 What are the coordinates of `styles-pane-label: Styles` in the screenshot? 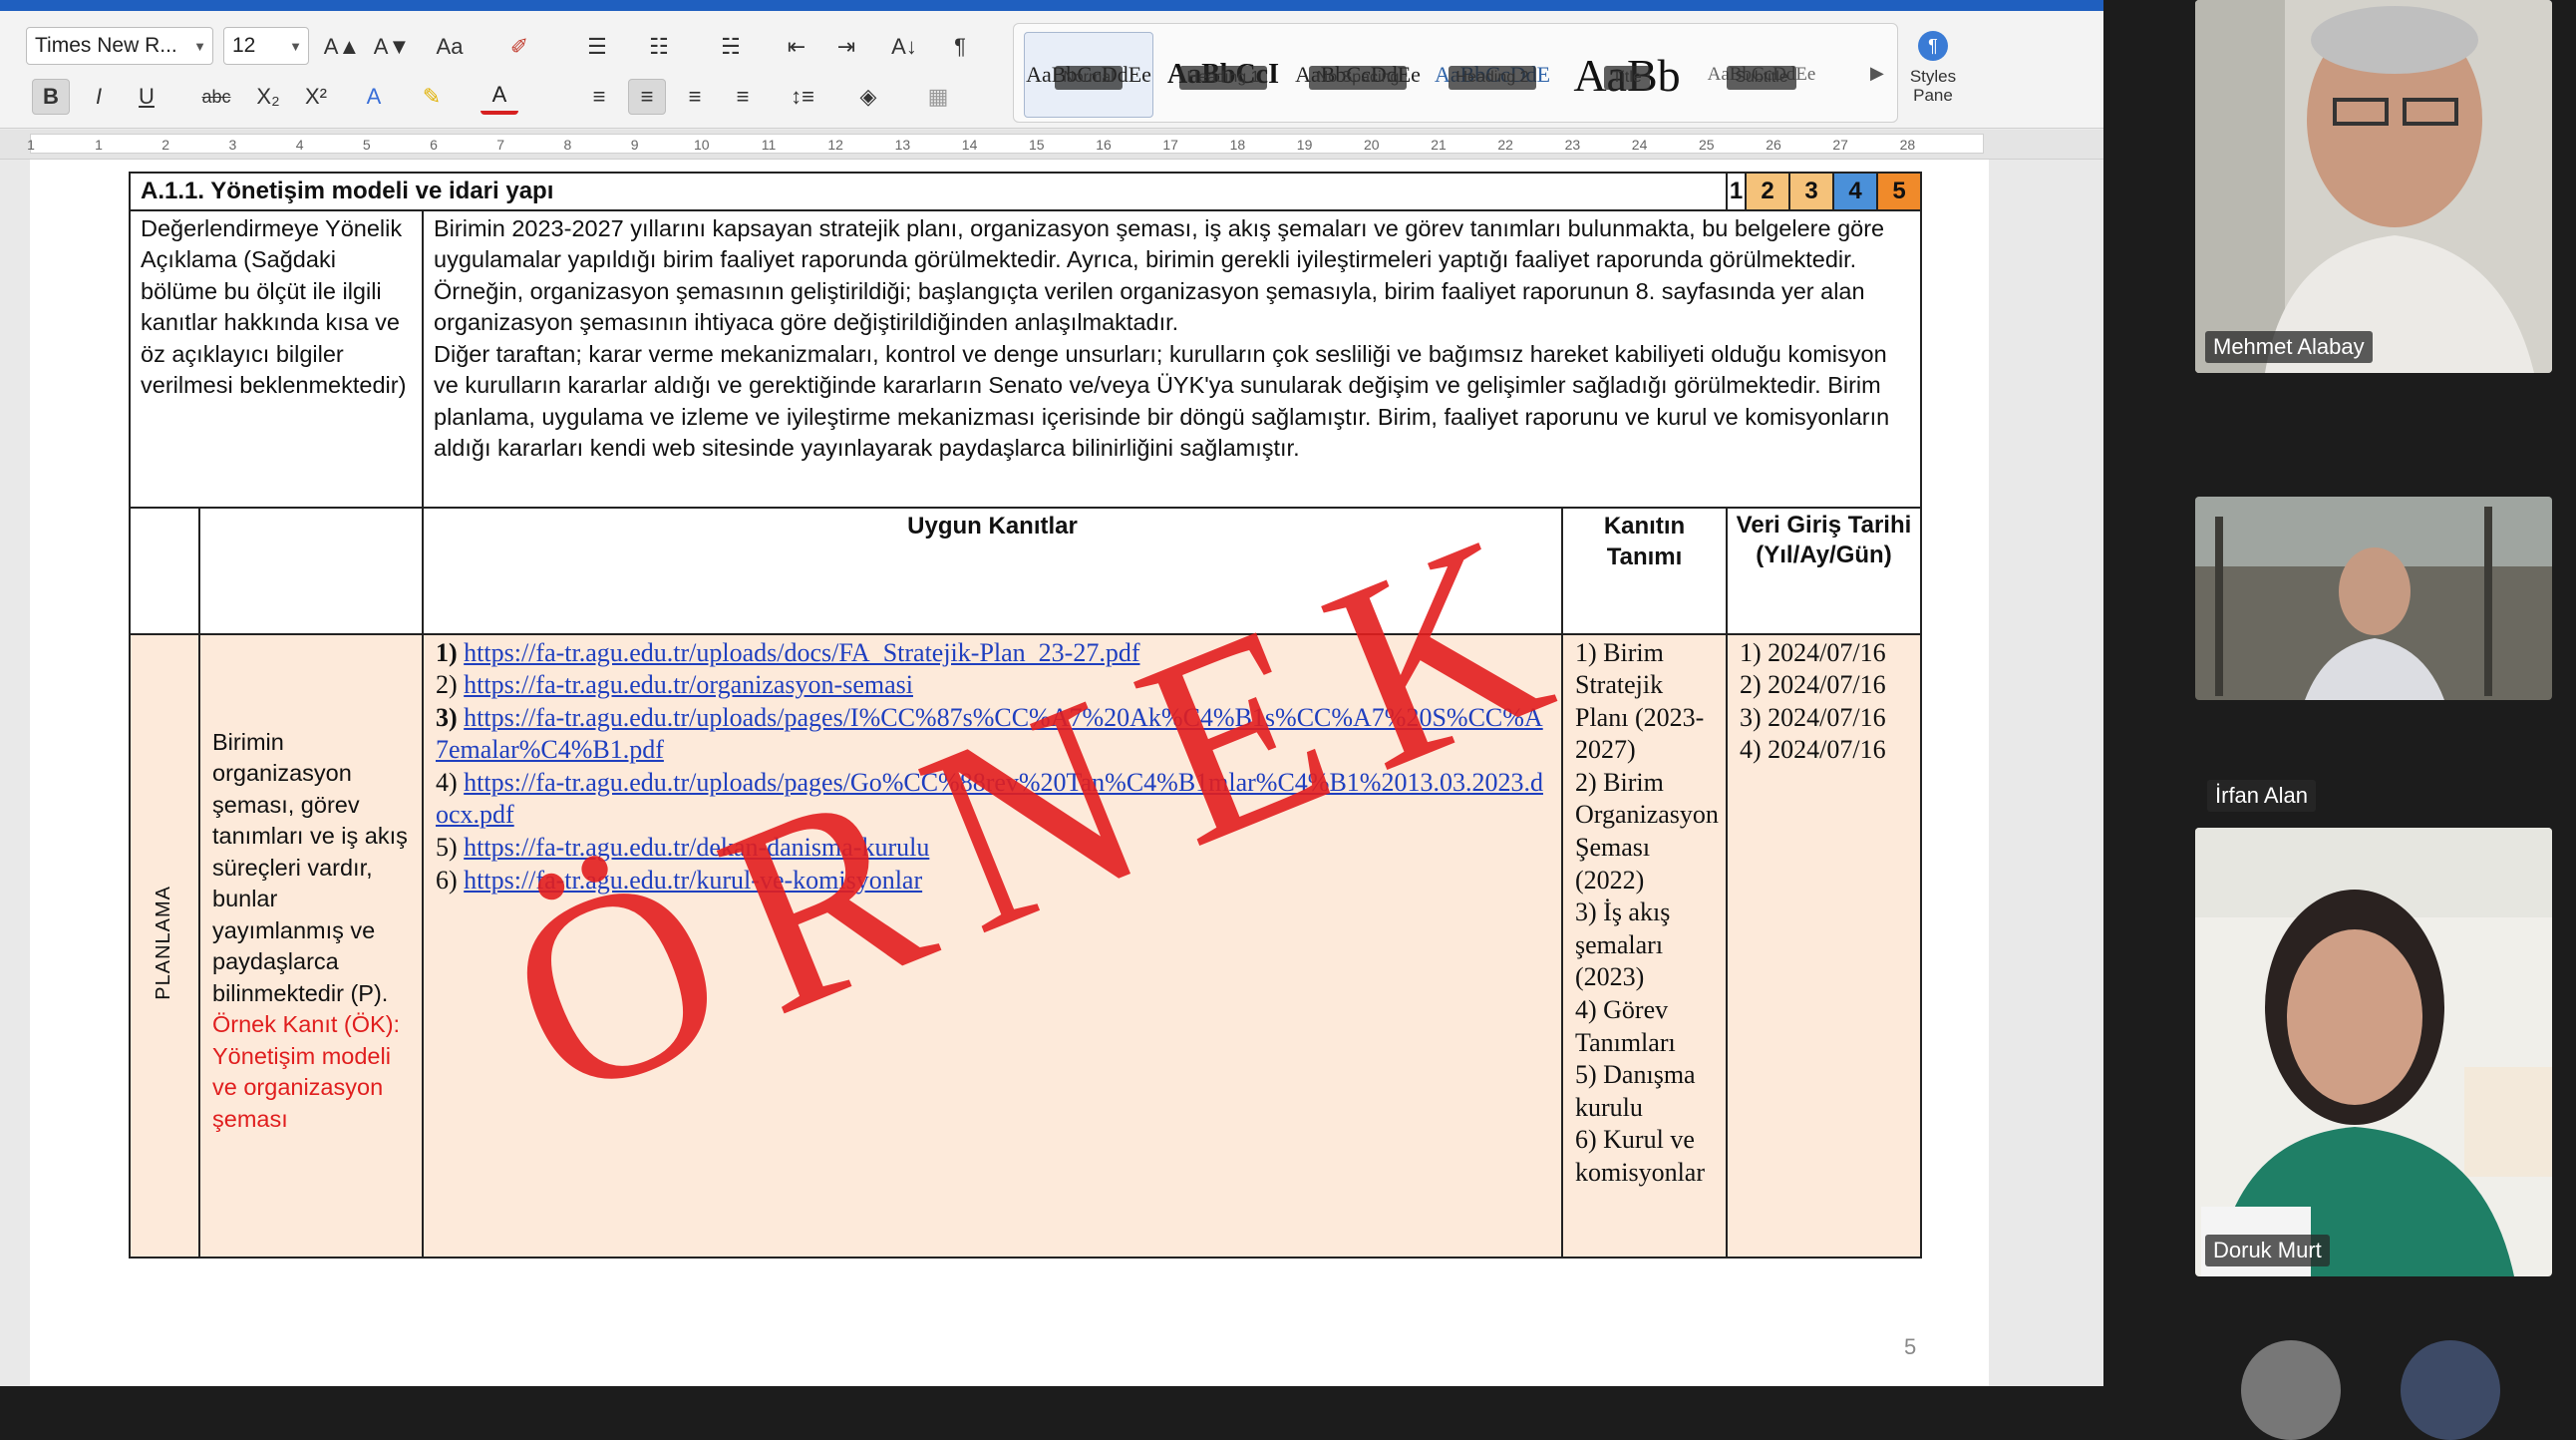 It's located at (1933, 77).